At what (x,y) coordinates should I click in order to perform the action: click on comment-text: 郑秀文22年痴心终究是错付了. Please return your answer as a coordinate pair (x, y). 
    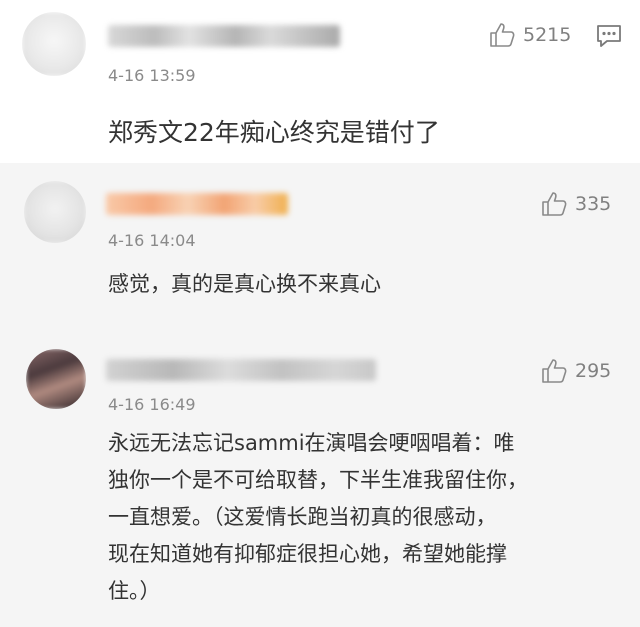
    Looking at the image, I should click on (274, 132).